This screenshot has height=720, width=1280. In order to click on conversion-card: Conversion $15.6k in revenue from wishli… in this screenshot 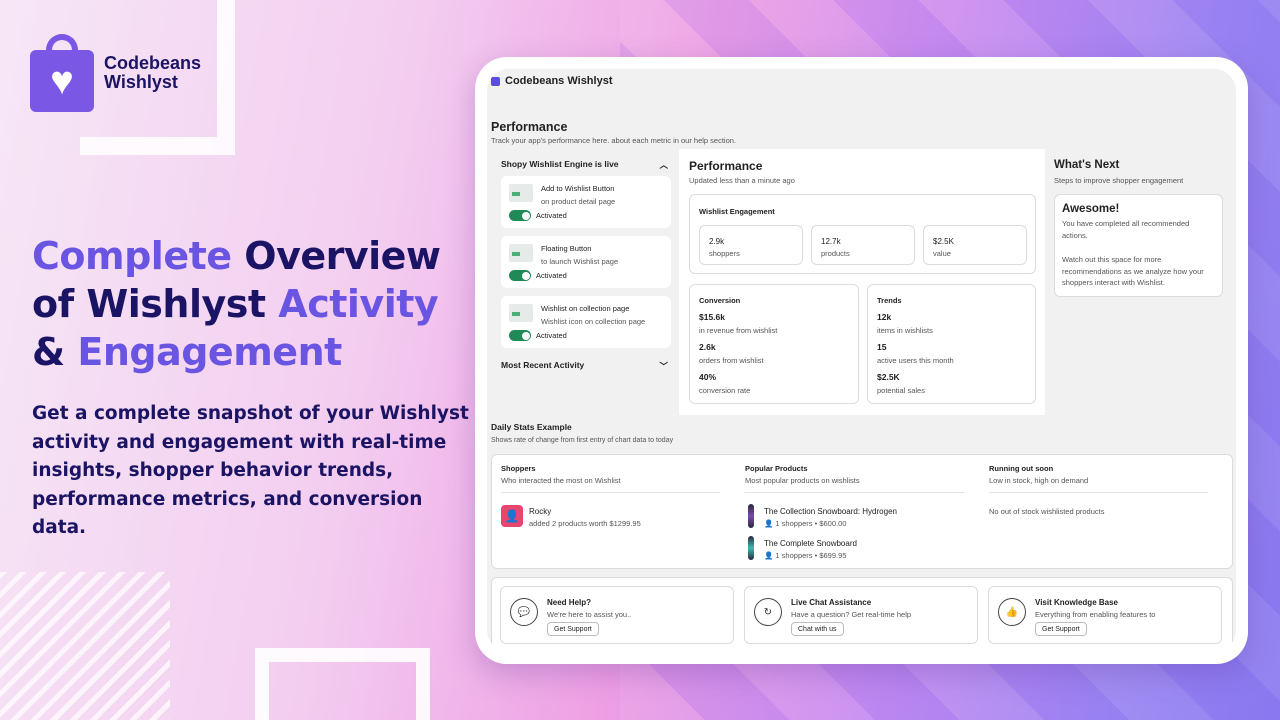, I will do `click(774, 344)`.